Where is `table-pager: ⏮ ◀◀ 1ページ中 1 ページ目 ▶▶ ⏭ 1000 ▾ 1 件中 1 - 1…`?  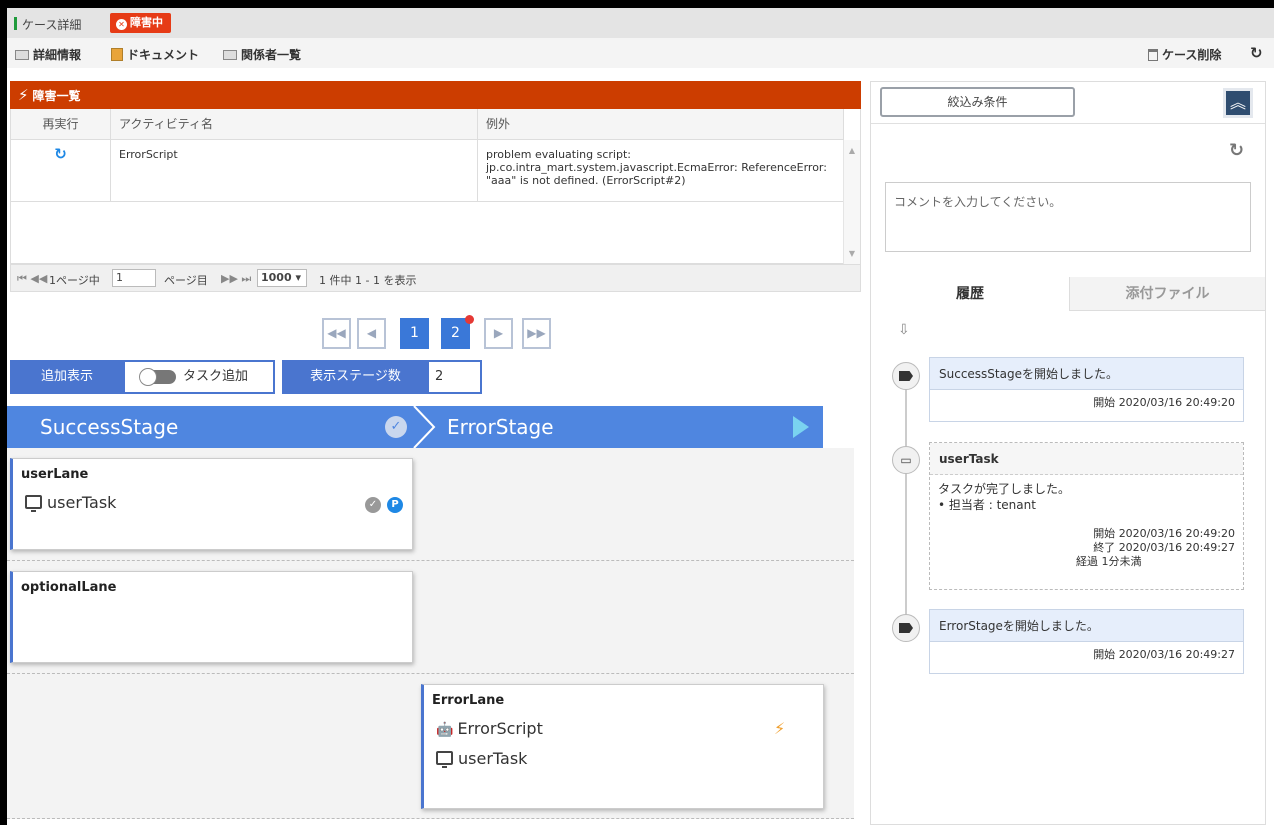
table-pager: ⏮ ◀◀ 1ページ中 1 ページ目 ▶▶ ⏭ 1000 ▾ 1 件中 1 - 1… is located at coordinates (435, 278).